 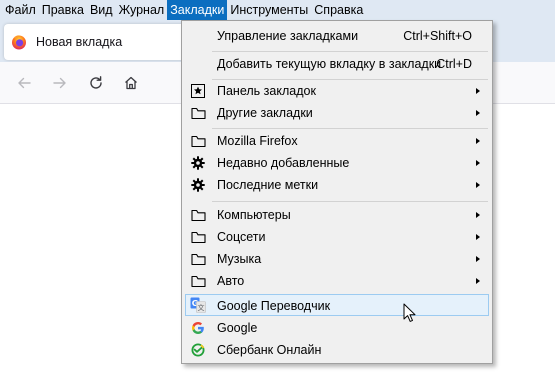 I want to click on bookmark-sberbank-label: Сбербанк Онлайн, so click(x=269, y=350).